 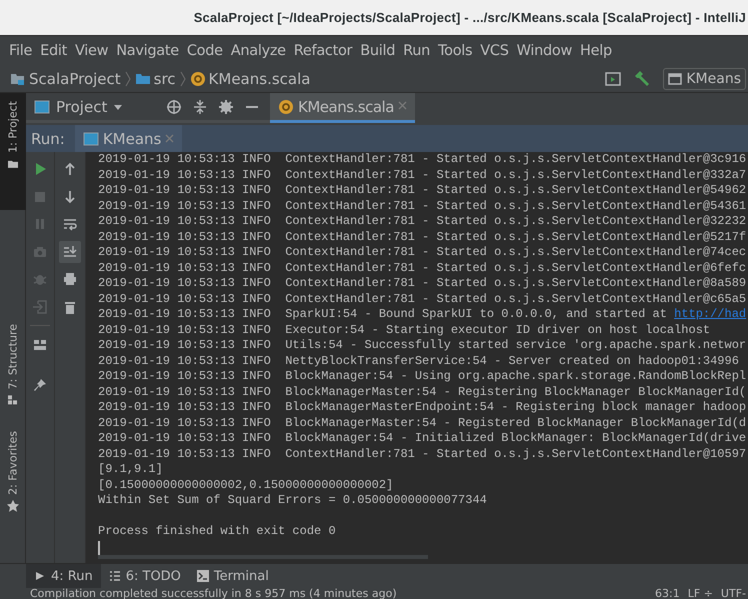 What do you see at coordinates (200, 106) in the screenshot?
I see `collapse-icon` at bounding box center [200, 106].